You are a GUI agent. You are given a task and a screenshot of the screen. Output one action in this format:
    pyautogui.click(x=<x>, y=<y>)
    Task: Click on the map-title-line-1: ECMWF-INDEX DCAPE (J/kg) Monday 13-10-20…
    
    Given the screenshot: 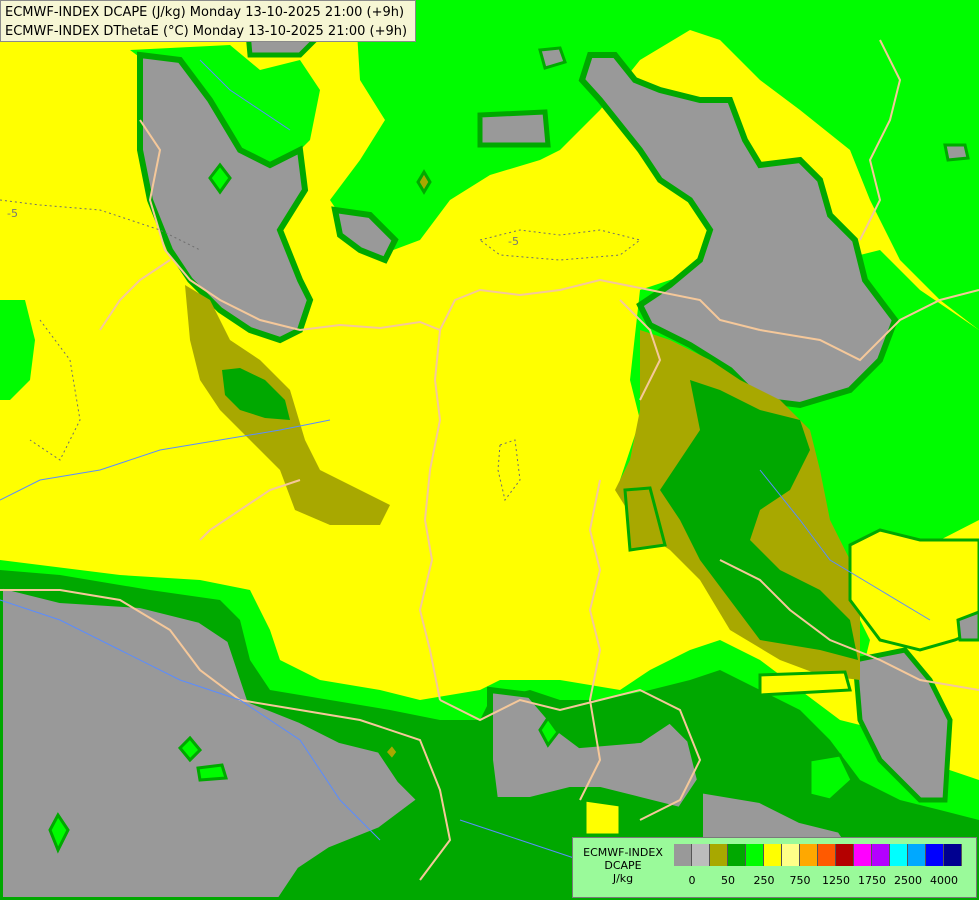 What is the action you would take?
    pyautogui.click(x=205, y=12)
    